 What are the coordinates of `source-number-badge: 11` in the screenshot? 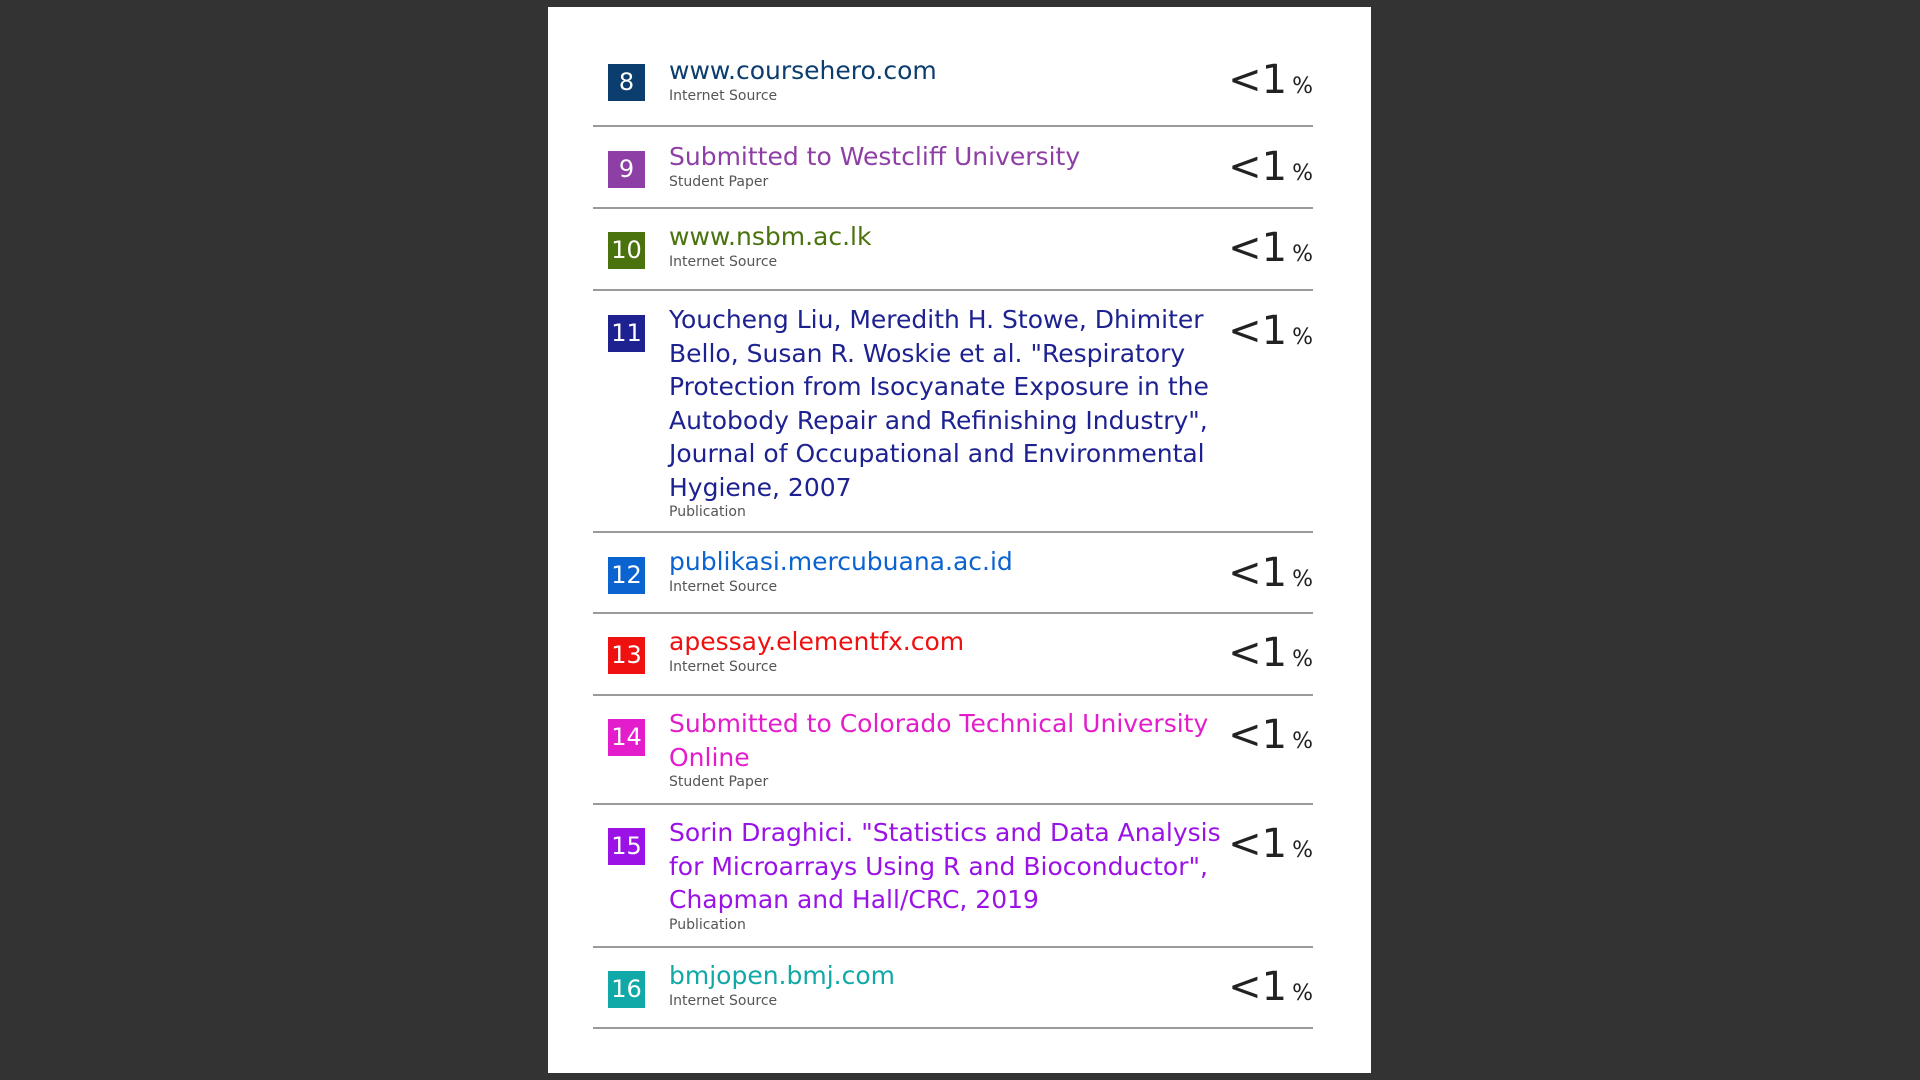 It's located at (626, 333).